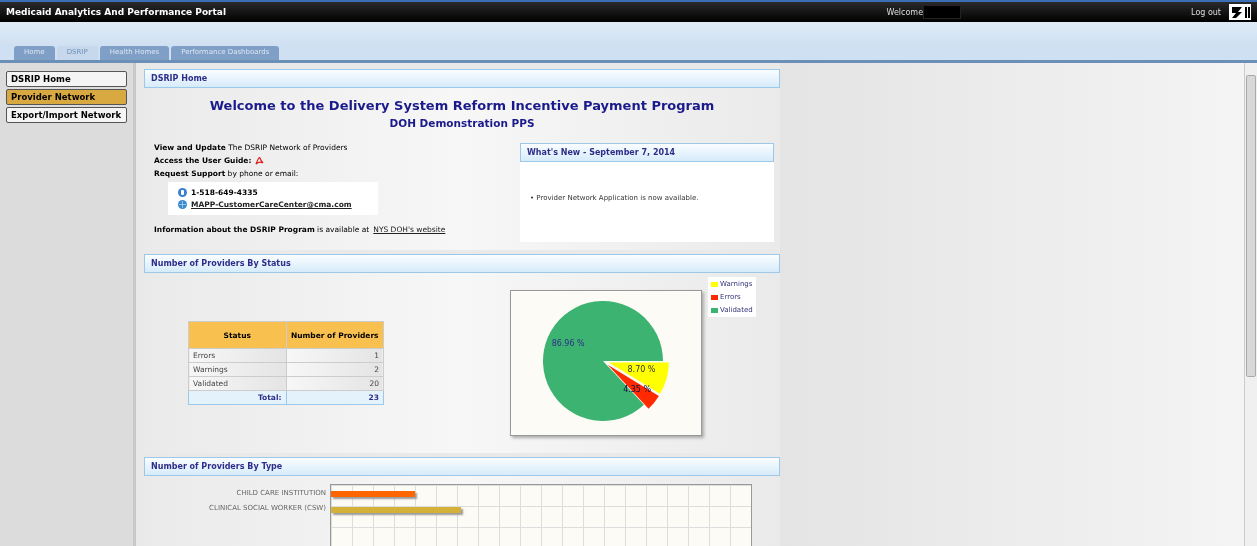 The image size is (1257, 546). Describe the element at coordinates (462, 105) in the screenshot. I see `welcome-heading: Welcome to the Delivery System Reform Incentive Payment Program` at that location.